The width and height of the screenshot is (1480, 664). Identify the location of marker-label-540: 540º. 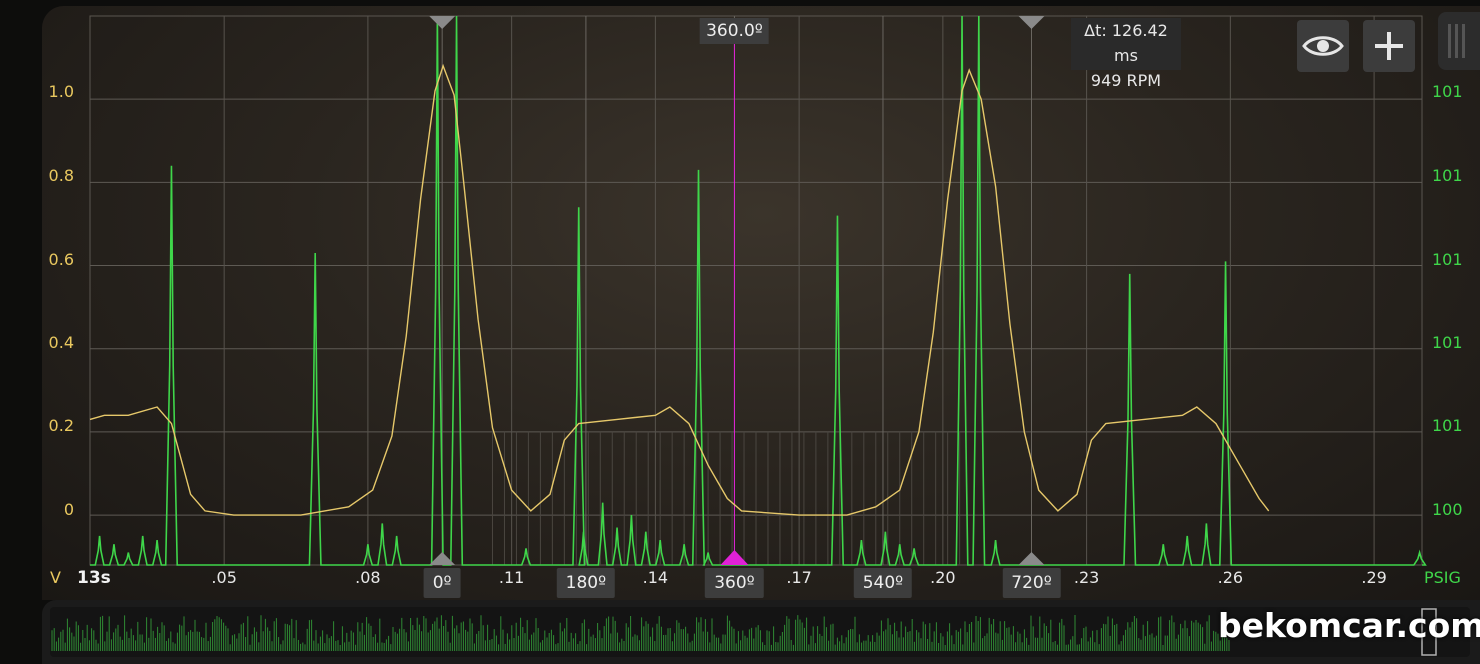
(883, 583).